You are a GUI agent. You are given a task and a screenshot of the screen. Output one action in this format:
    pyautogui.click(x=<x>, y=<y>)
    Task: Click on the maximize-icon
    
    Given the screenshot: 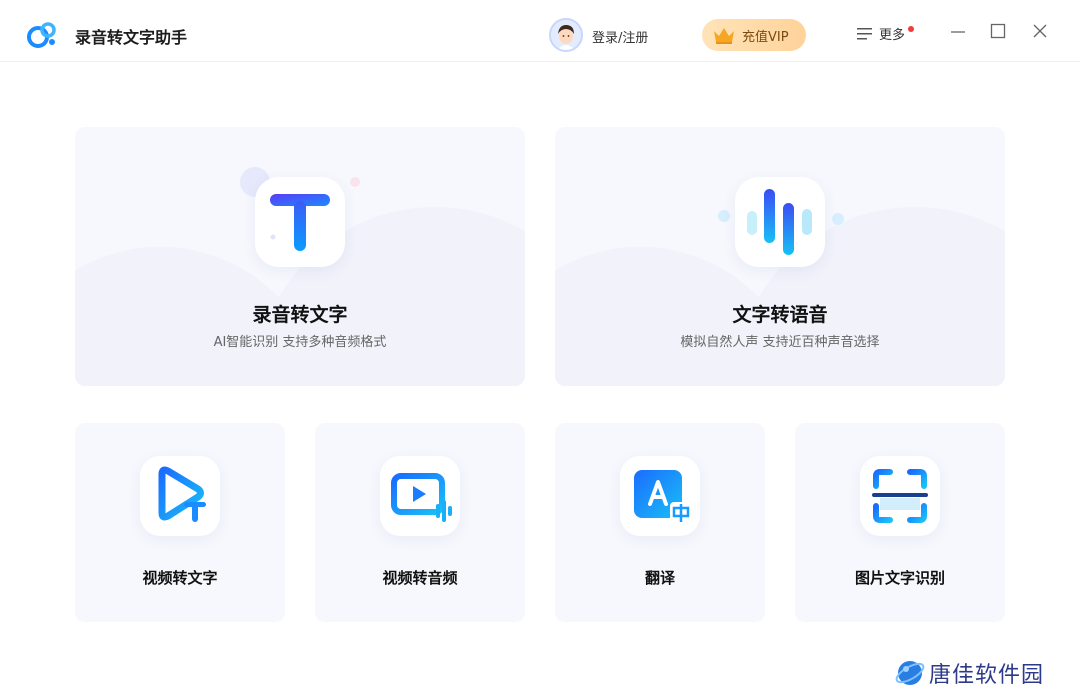 What is the action you would take?
    pyautogui.click(x=998, y=31)
    